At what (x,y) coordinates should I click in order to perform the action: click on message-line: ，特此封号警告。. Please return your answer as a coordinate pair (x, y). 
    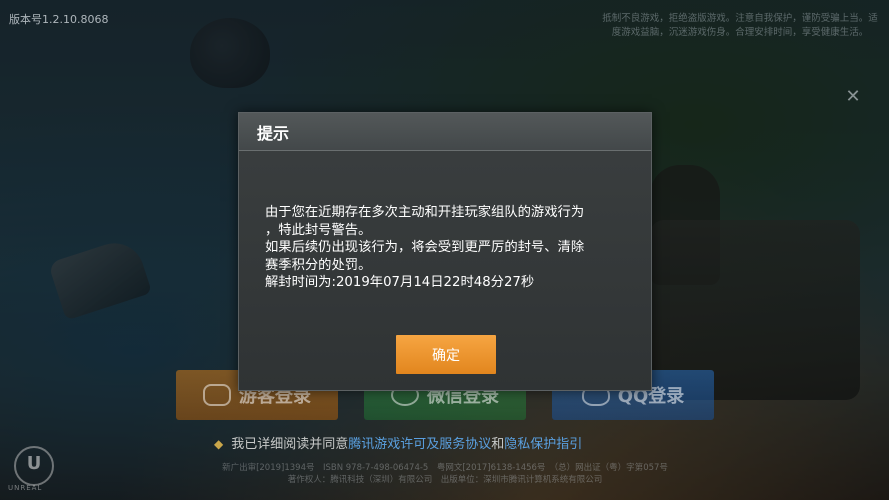
    Looking at the image, I should click on (318, 230).